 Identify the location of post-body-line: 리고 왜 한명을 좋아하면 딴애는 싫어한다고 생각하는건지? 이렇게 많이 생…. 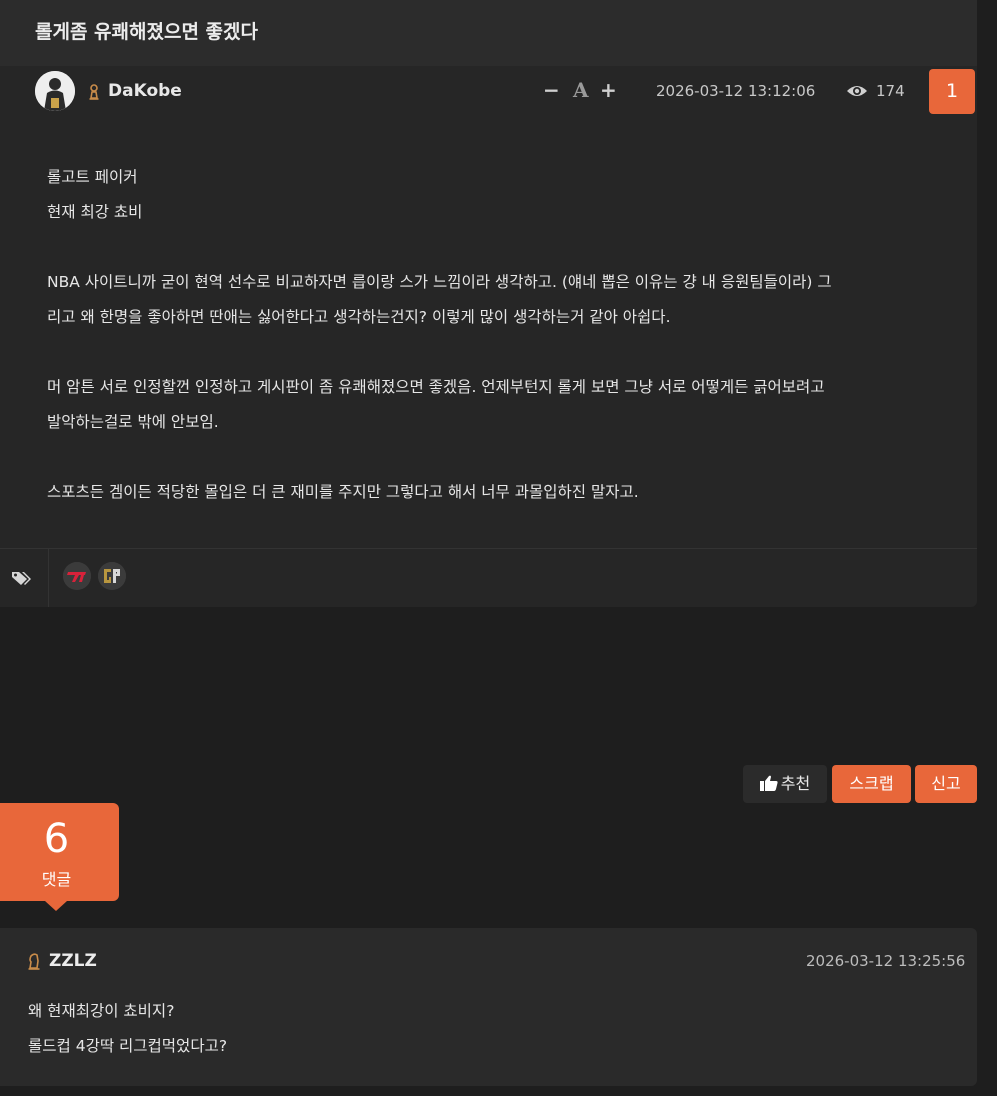
(359, 317).